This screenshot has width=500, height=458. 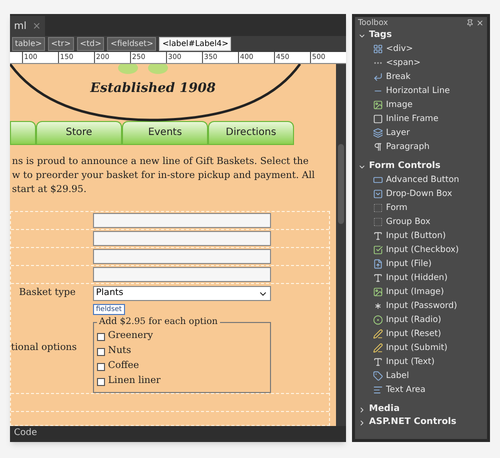 I want to click on close-icon, so click(x=480, y=23).